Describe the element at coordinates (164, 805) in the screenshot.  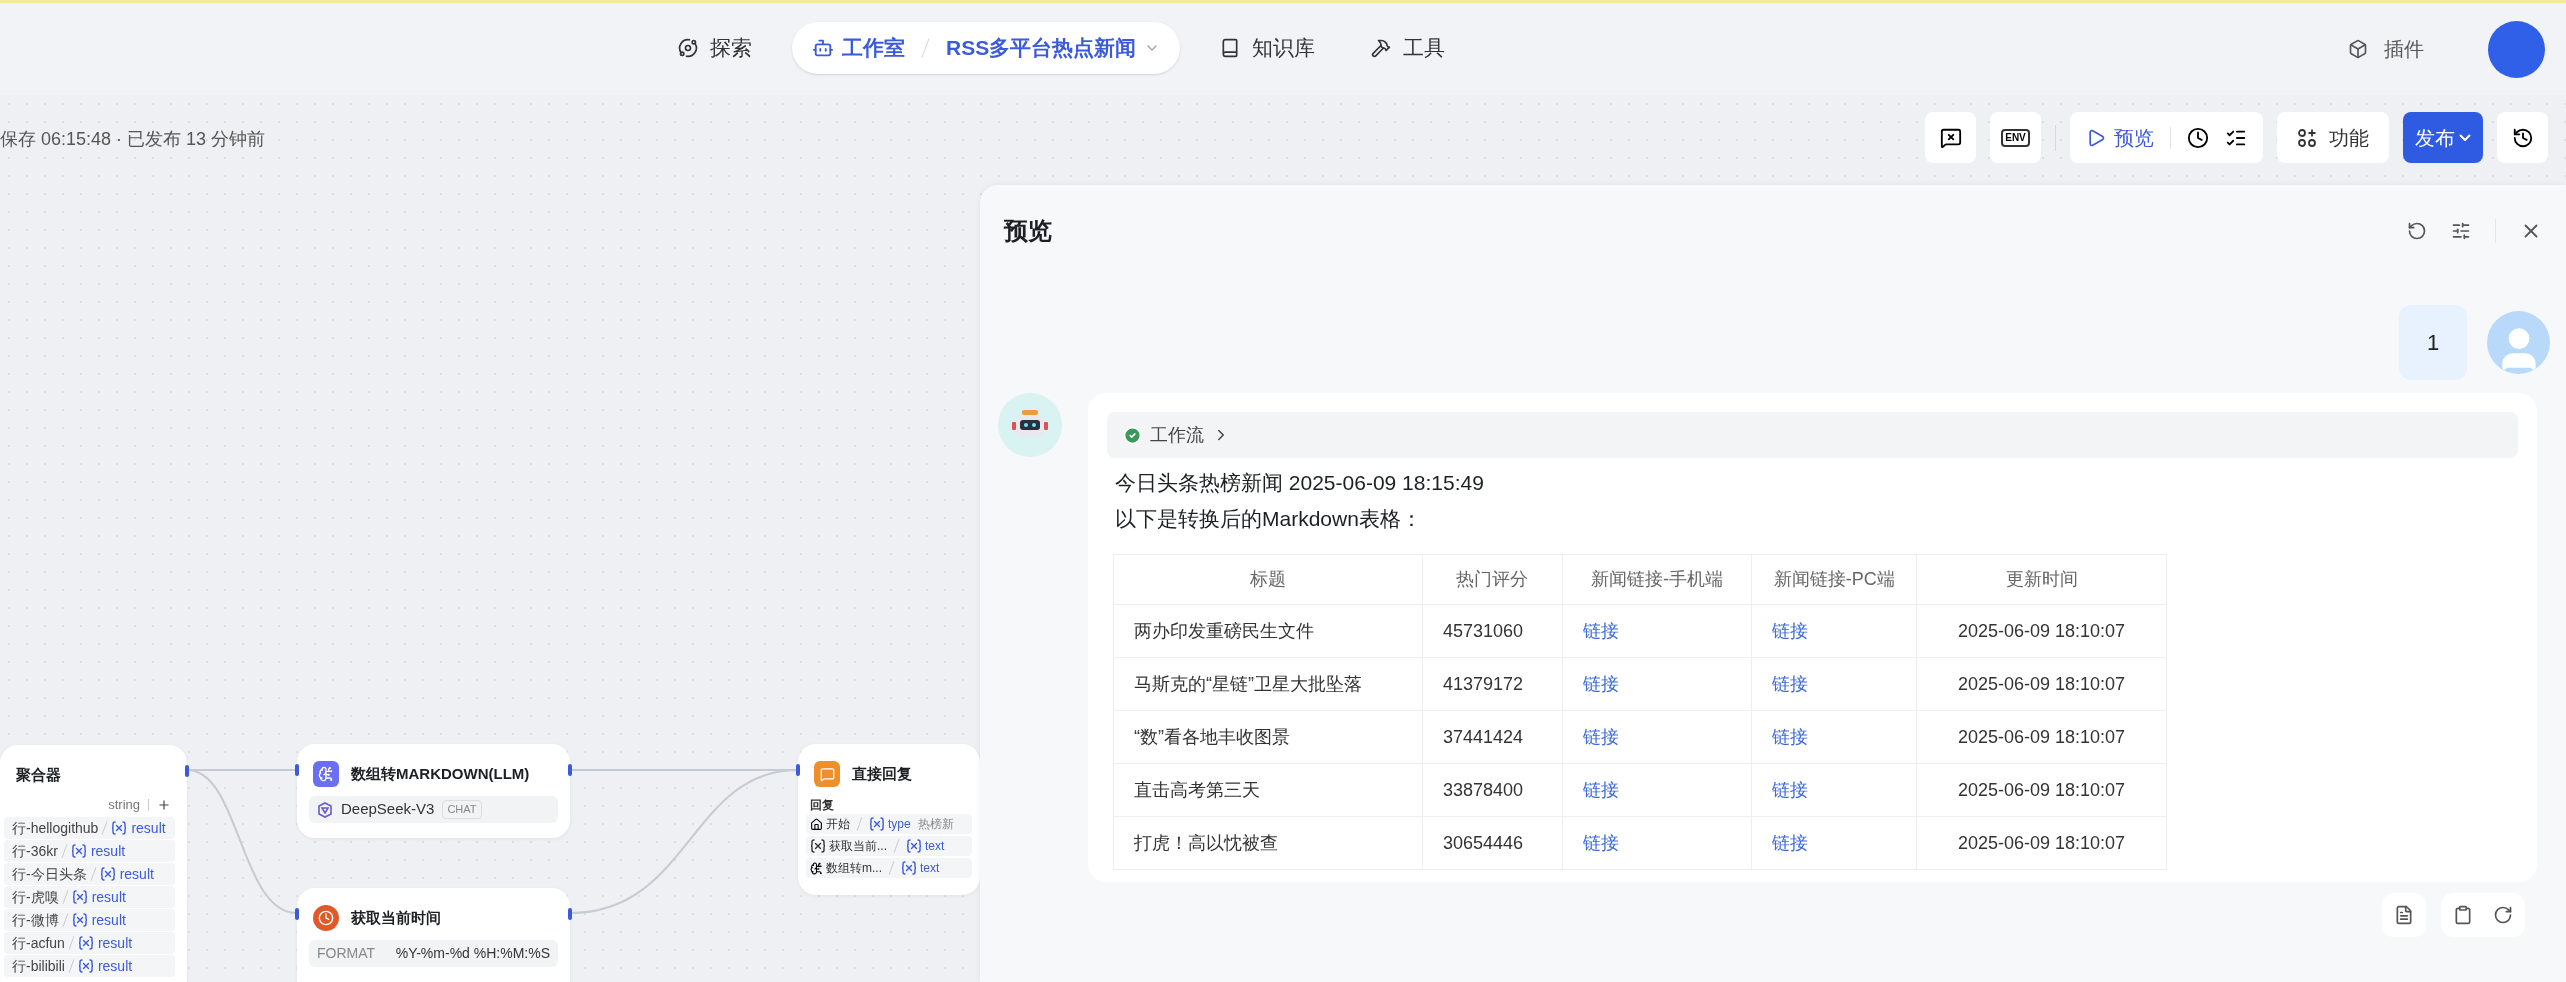
I see `add-icon` at that location.